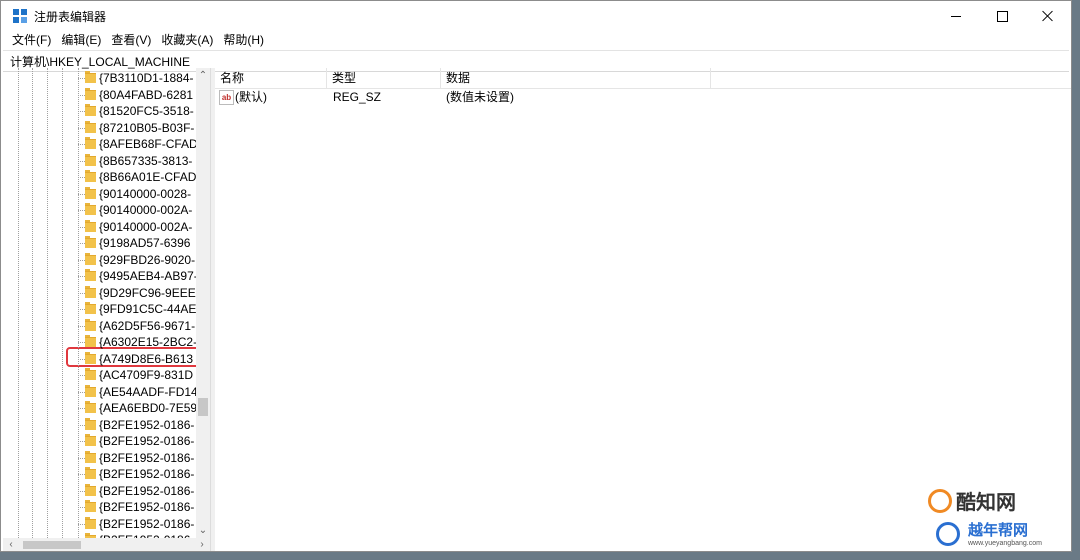  I want to click on menu-help: 帮助(H), so click(243, 40).